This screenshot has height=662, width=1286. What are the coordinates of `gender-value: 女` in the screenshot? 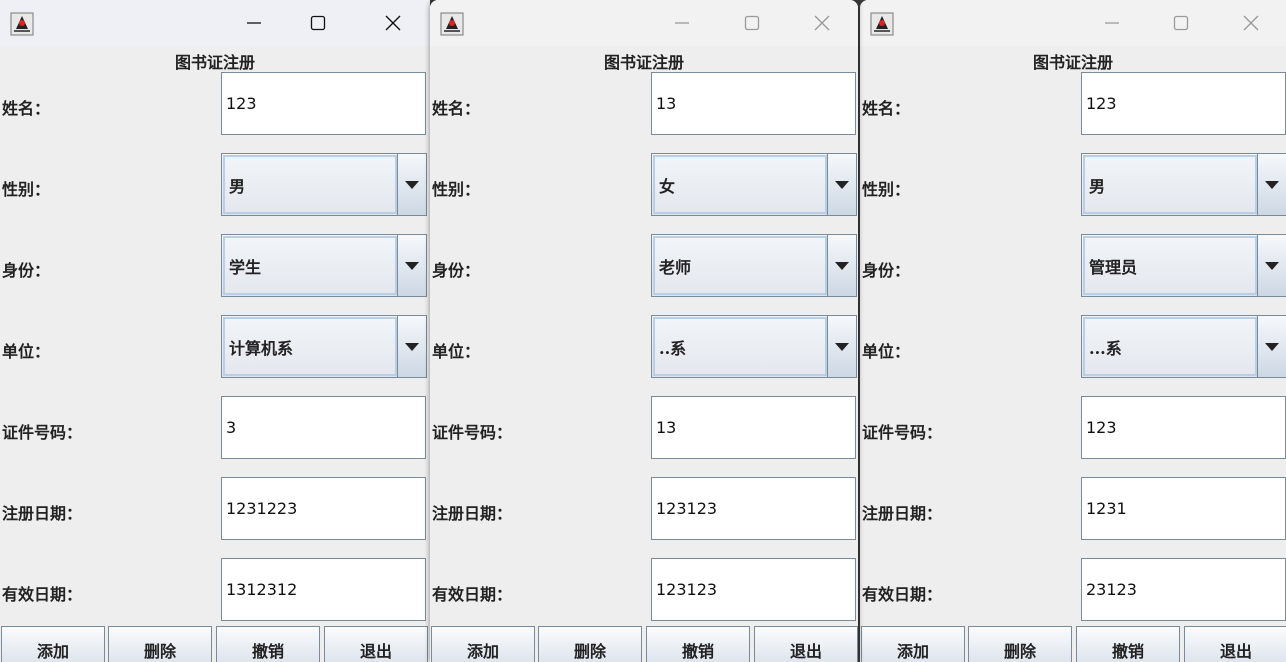 It's located at (740, 184).